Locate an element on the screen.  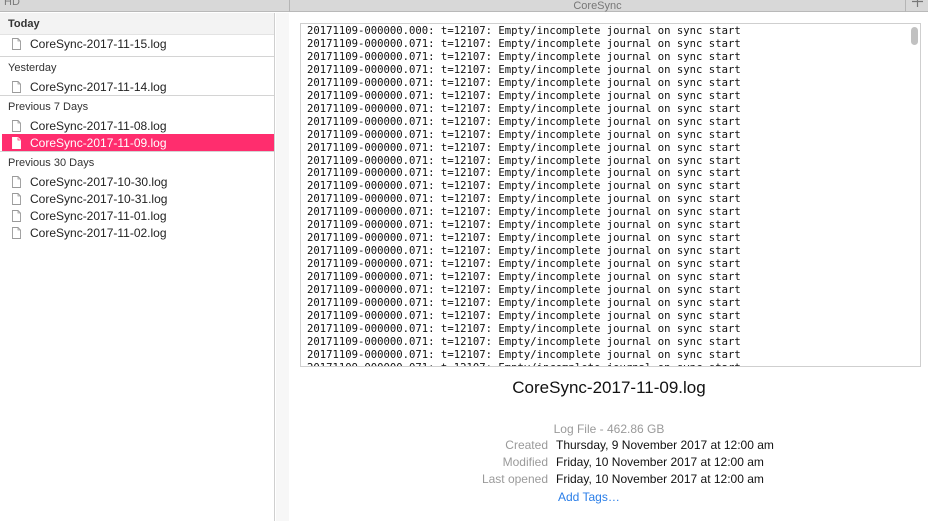
section-header: Today is located at coordinates (137, 24).